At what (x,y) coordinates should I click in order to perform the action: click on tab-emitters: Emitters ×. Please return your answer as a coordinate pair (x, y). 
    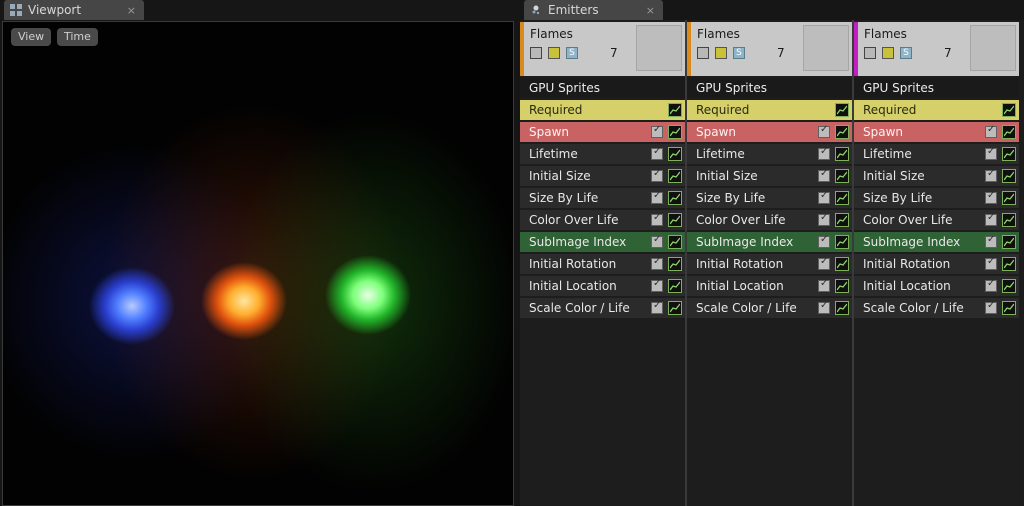
    Looking at the image, I should click on (593, 10).